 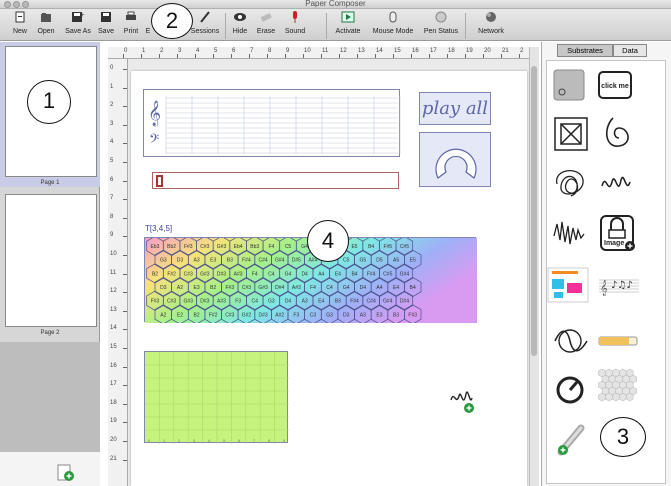 What do you see at coordinates (572, 85) in the screenshot?
I see `toggle-substrate-icon` at bounding box center [572, 85].